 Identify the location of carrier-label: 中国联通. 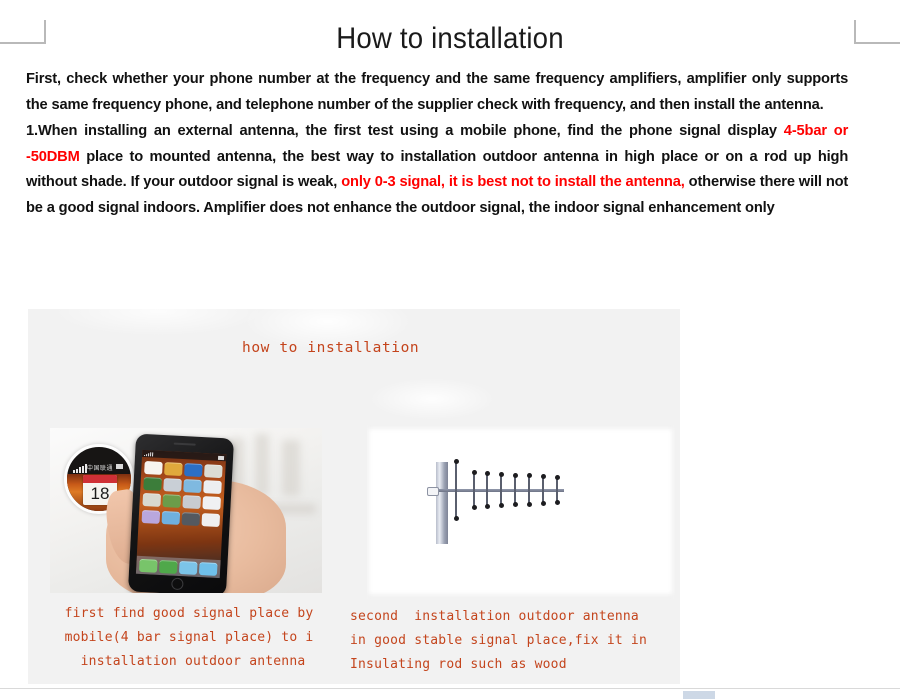
(100, 468).